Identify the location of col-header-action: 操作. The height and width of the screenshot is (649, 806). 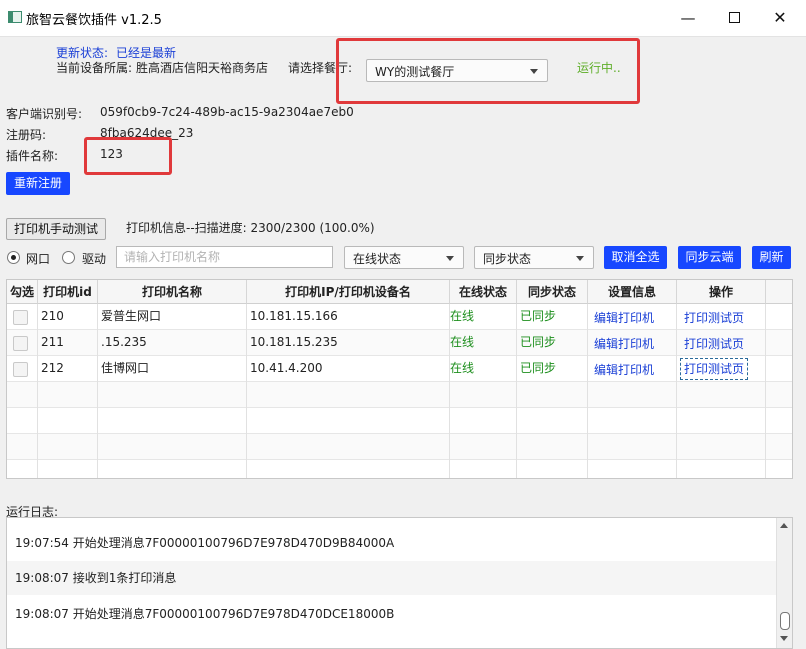
(721, 292).